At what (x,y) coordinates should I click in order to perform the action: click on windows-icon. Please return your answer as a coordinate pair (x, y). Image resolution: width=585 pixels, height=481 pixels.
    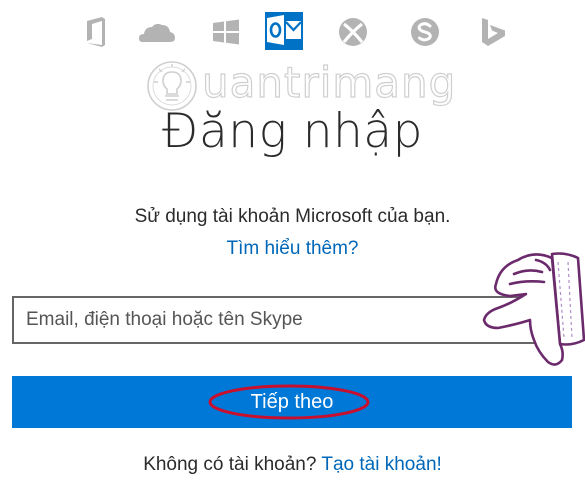
    Looking at the image, I should click on (226, 32).